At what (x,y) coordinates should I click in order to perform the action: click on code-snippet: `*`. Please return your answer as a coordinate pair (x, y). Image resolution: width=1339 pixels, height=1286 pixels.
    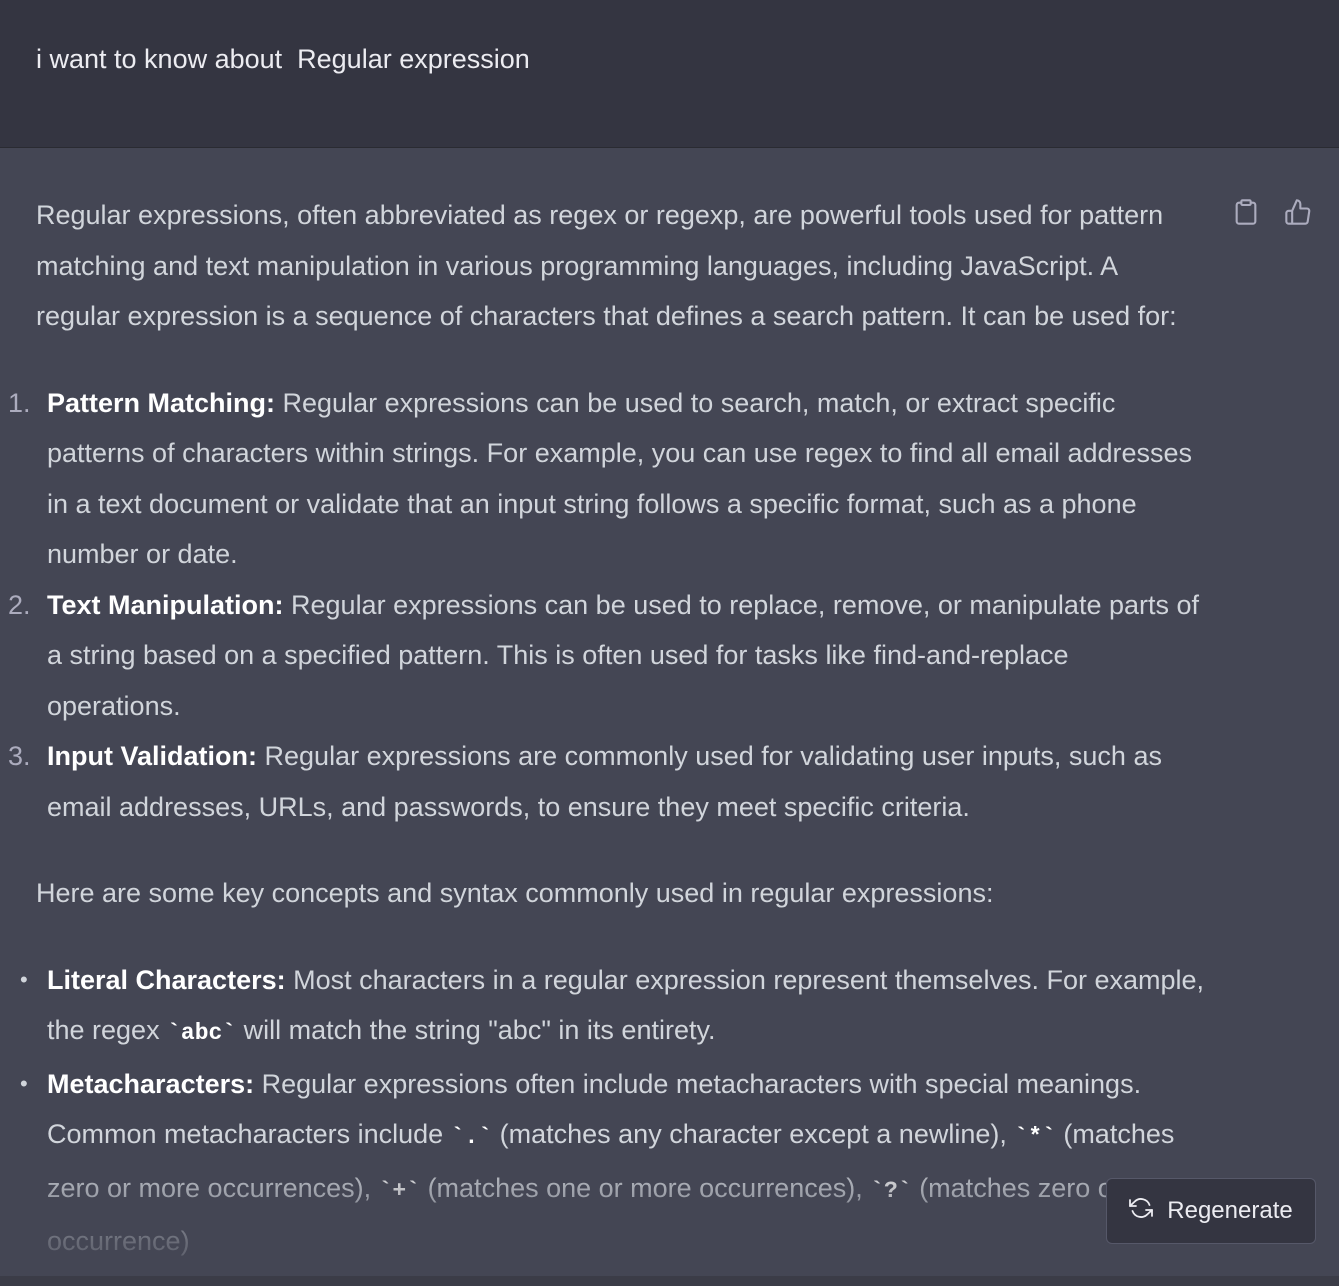
    Looking at the image, I should click on (1035, 1137).